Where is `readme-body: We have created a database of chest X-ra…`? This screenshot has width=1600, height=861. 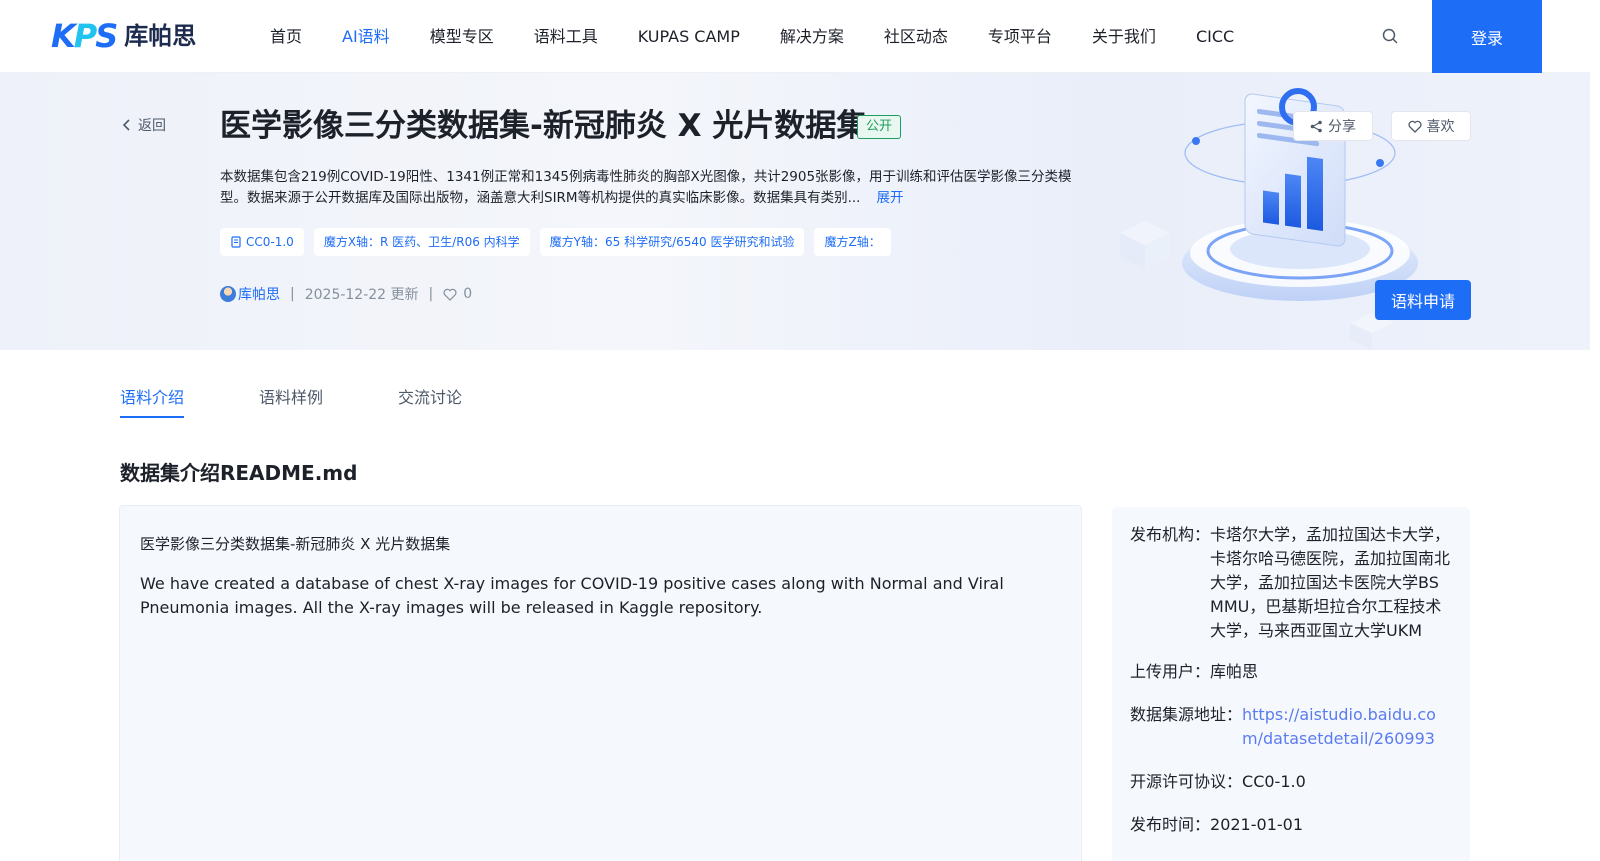
readme-body: We have created a database of chest X-ra… is located at coordinates (572, 595).